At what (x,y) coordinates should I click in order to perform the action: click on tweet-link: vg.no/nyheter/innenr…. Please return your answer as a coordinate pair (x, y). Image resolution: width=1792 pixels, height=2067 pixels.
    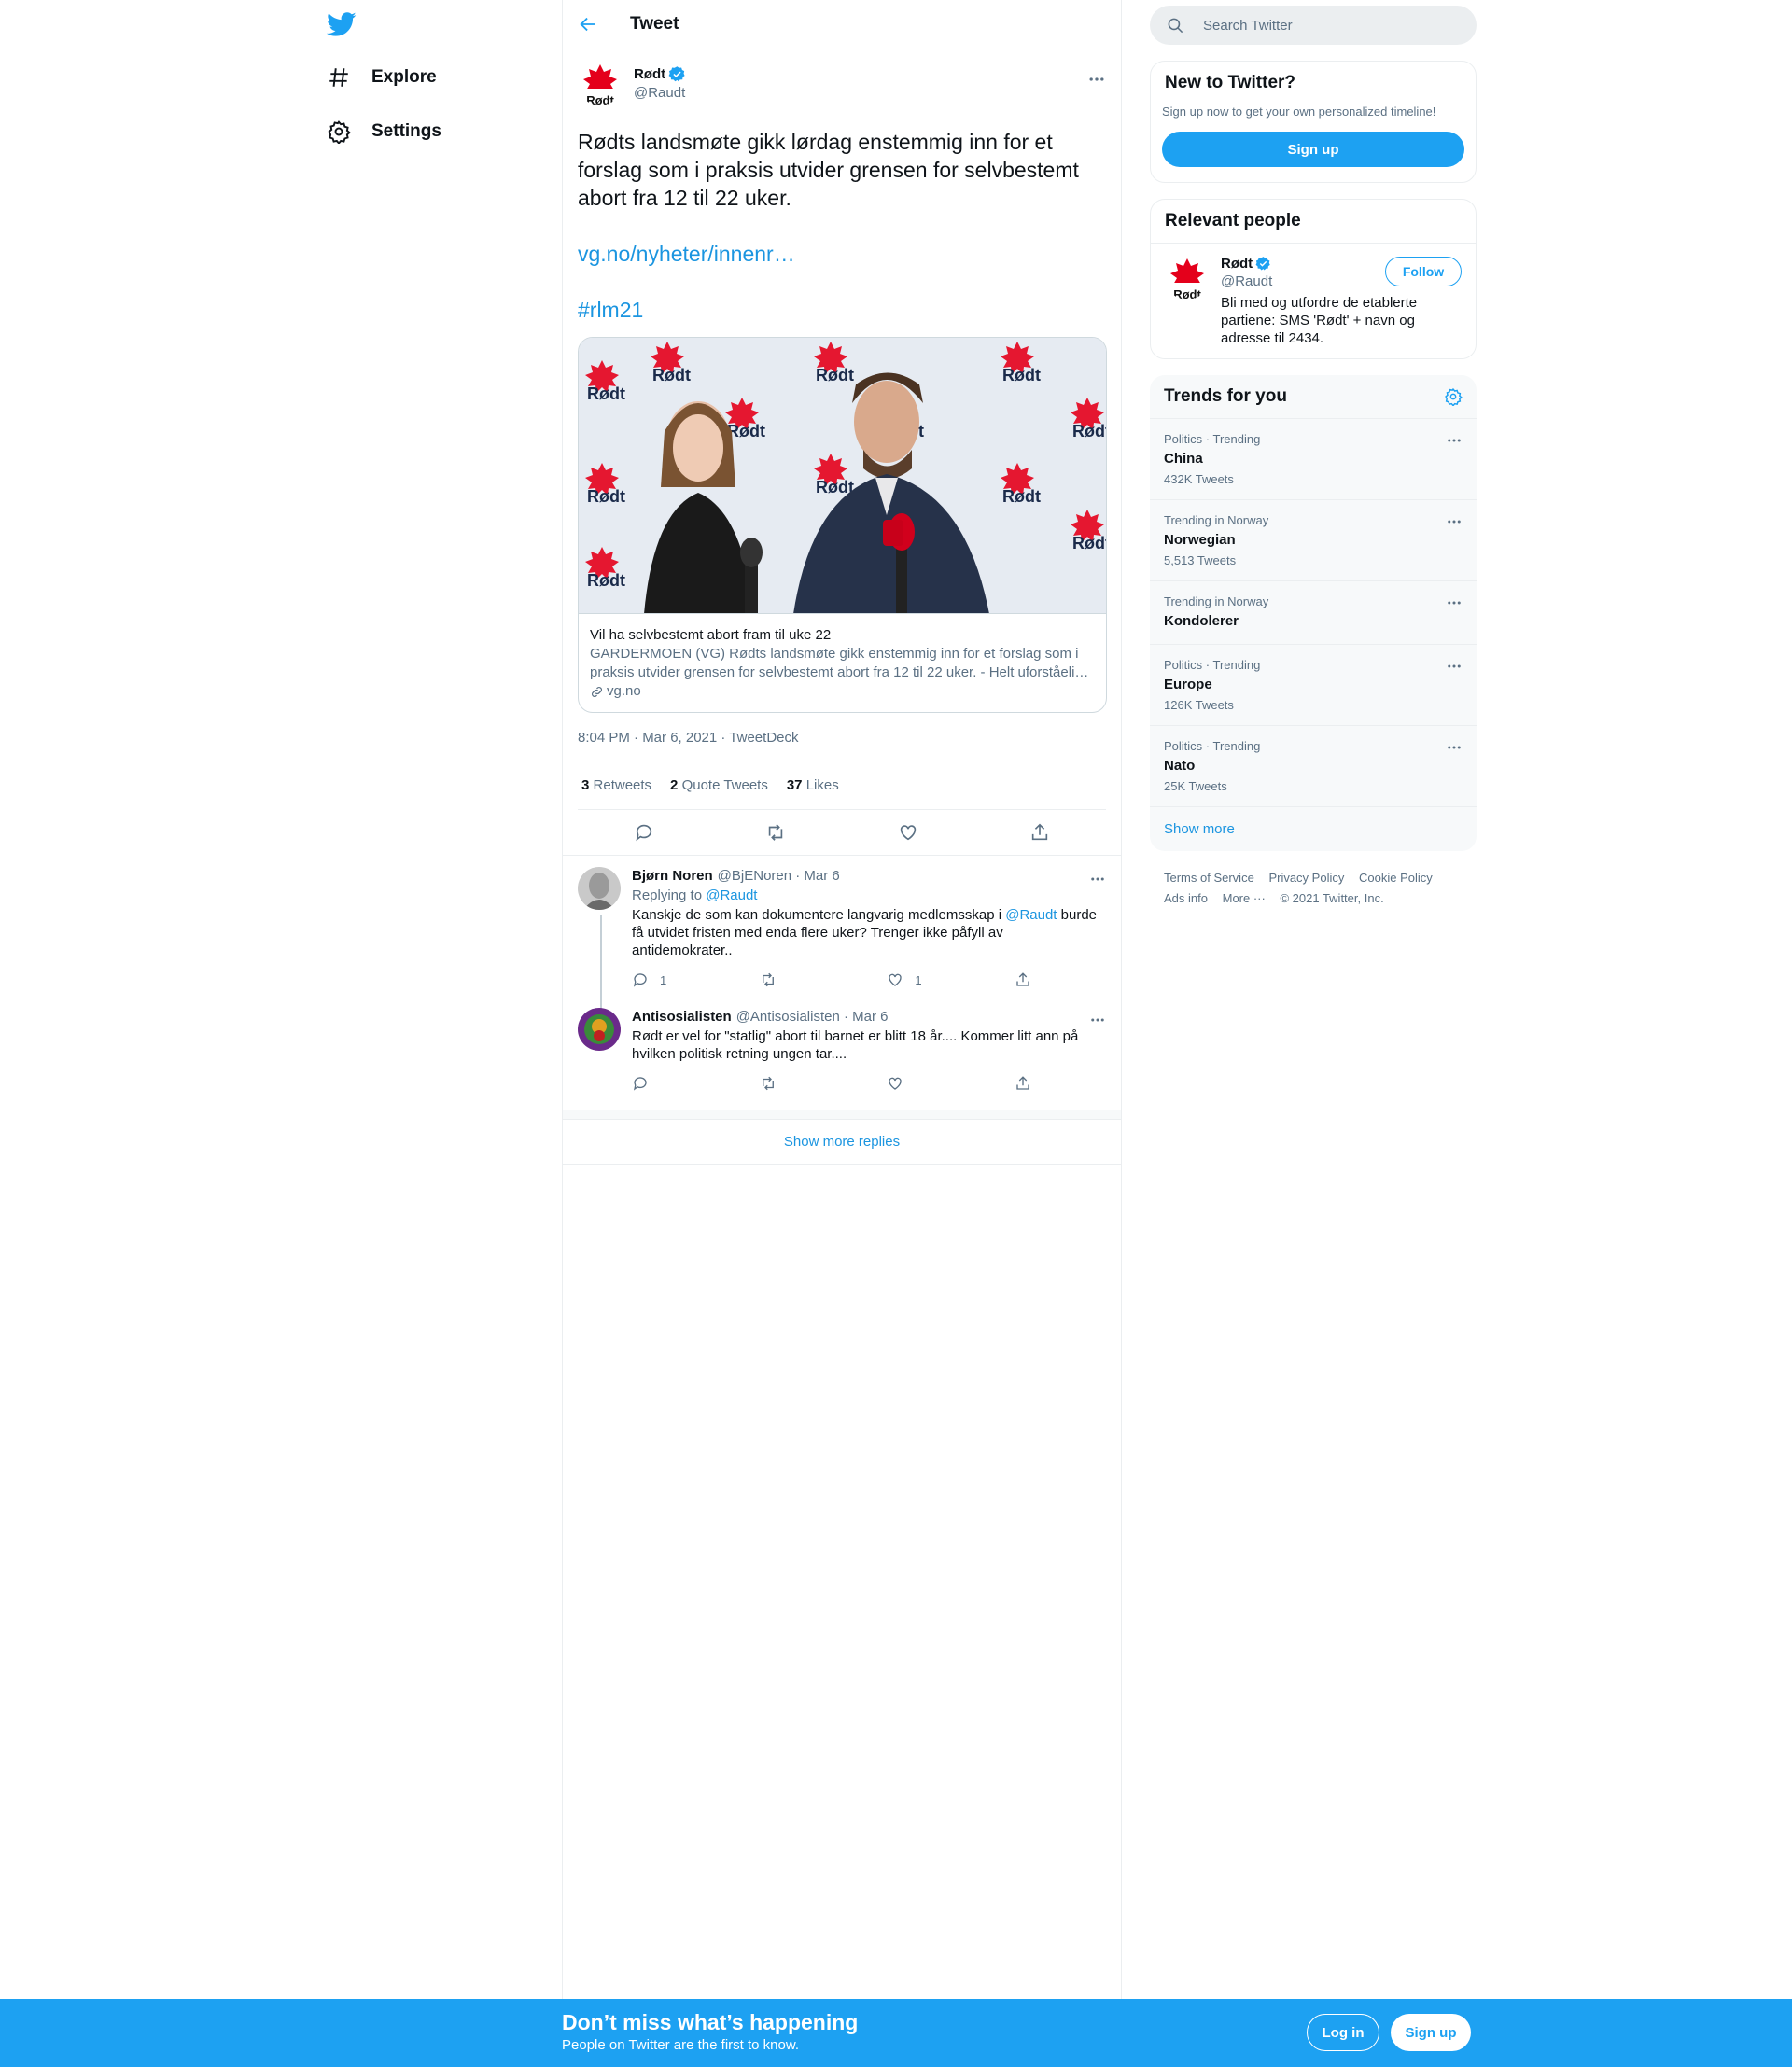
    Looking at the image, I should click on (686, 254).